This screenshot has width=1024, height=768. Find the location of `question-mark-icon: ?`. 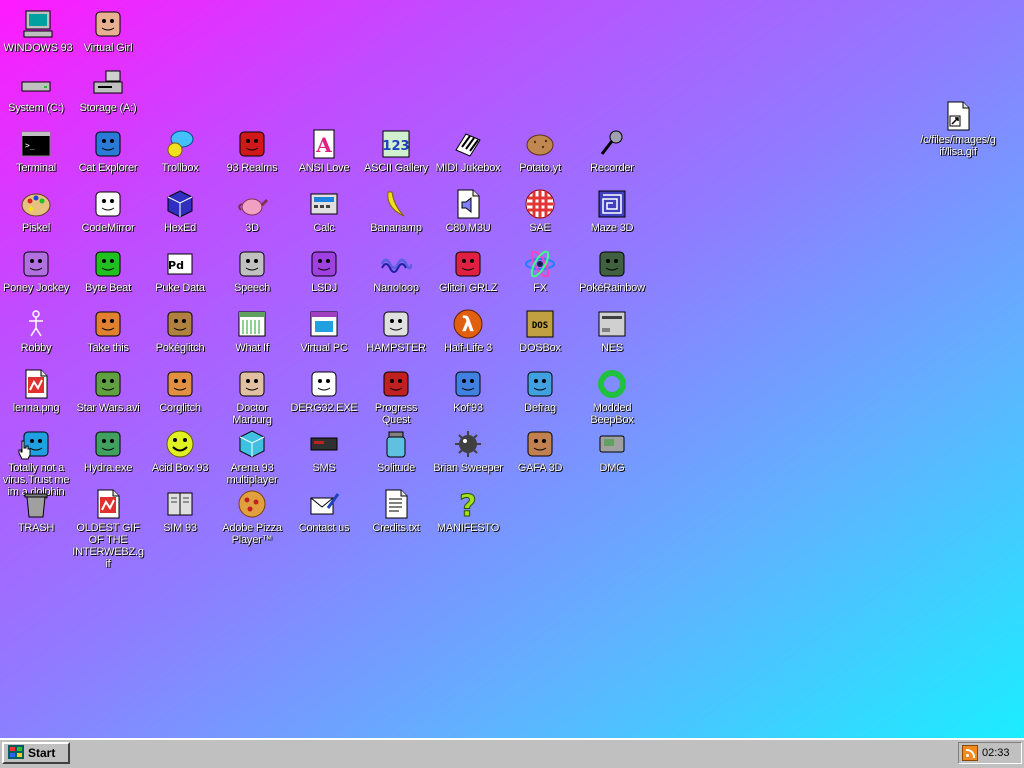

question-mark-icon: ? is located at coordinates (468, 504).